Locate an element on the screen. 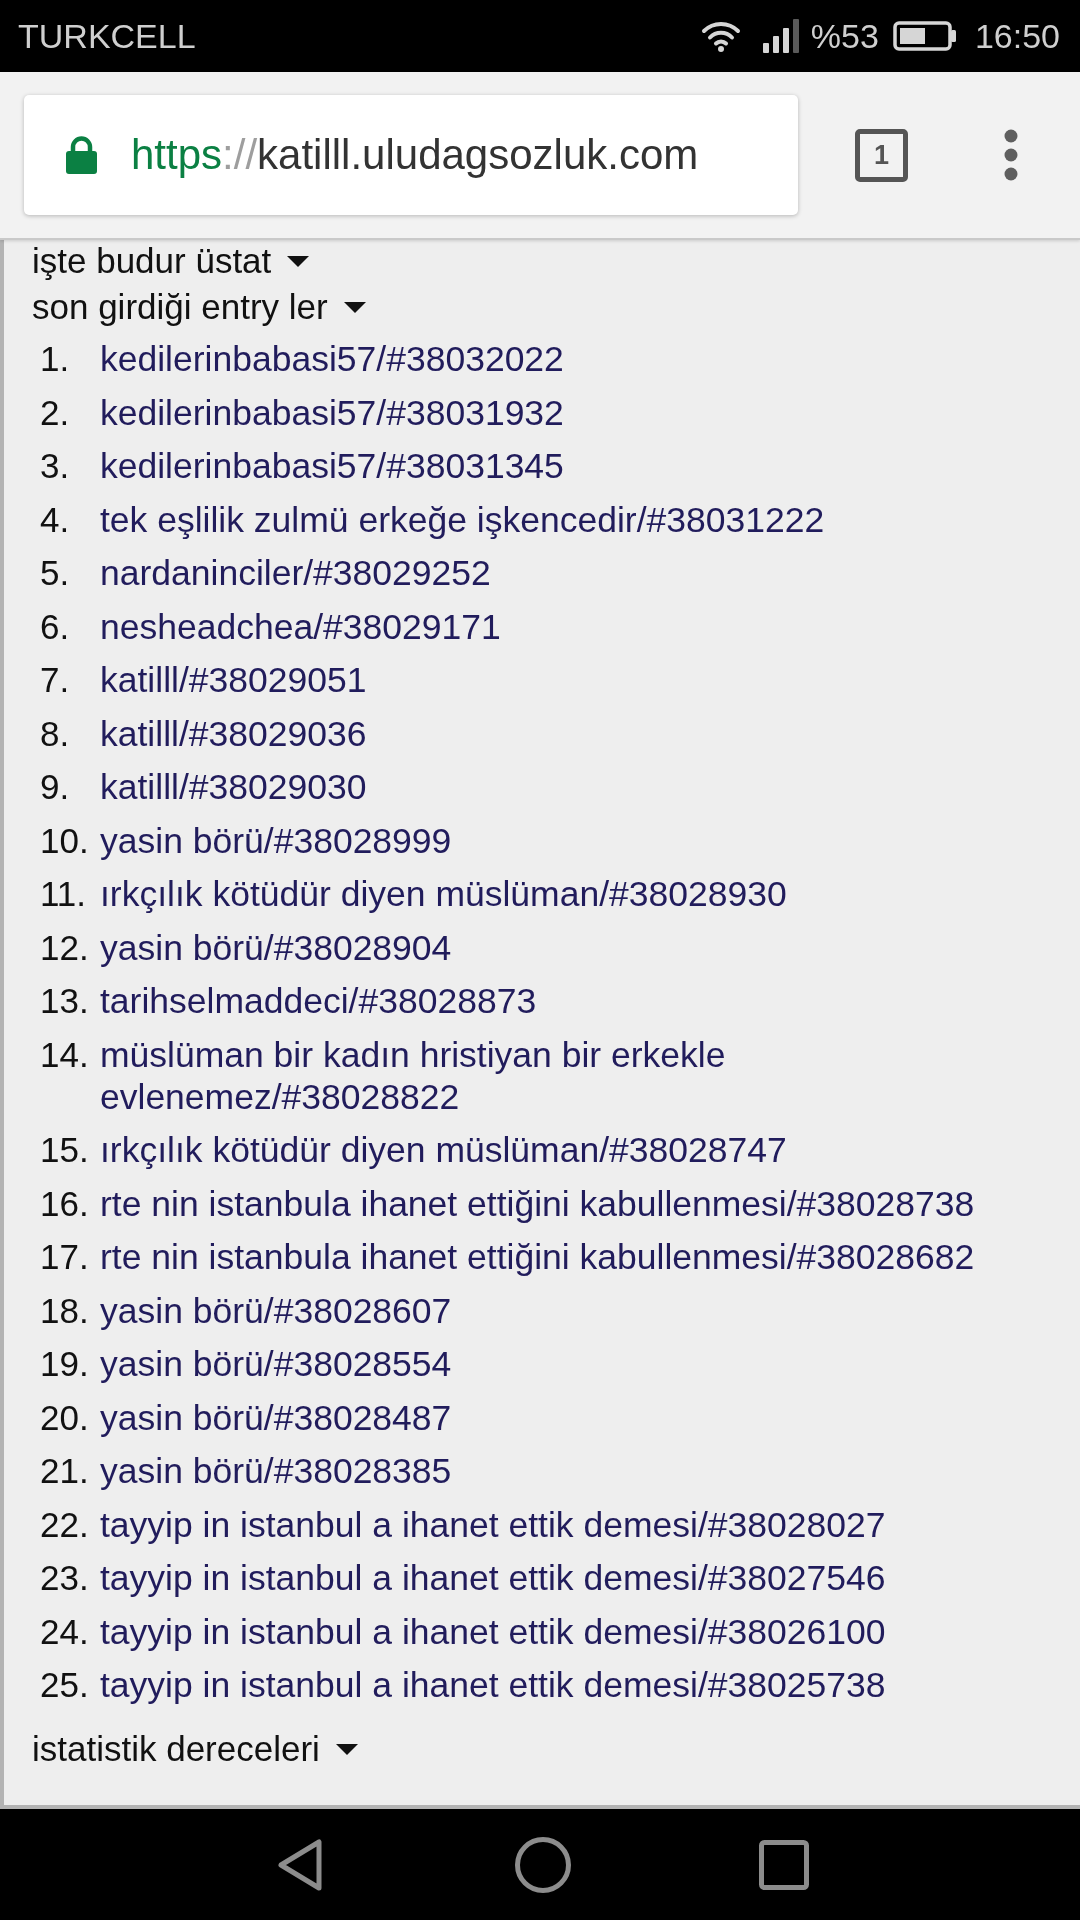 This screenshot has width=1080, height=1920. entry-link: katilll/#38029036 is located at coordinates (233, 733).